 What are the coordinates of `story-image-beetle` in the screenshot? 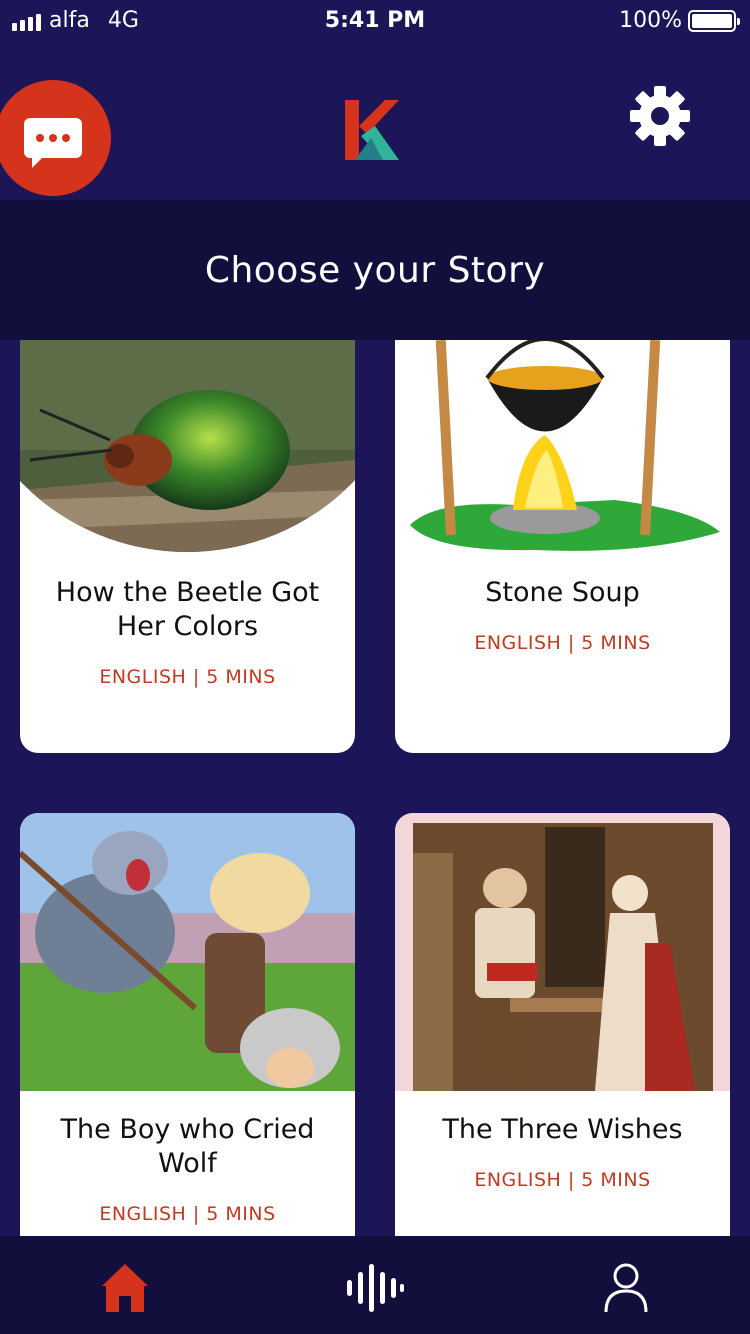 It's located at (187, 447).